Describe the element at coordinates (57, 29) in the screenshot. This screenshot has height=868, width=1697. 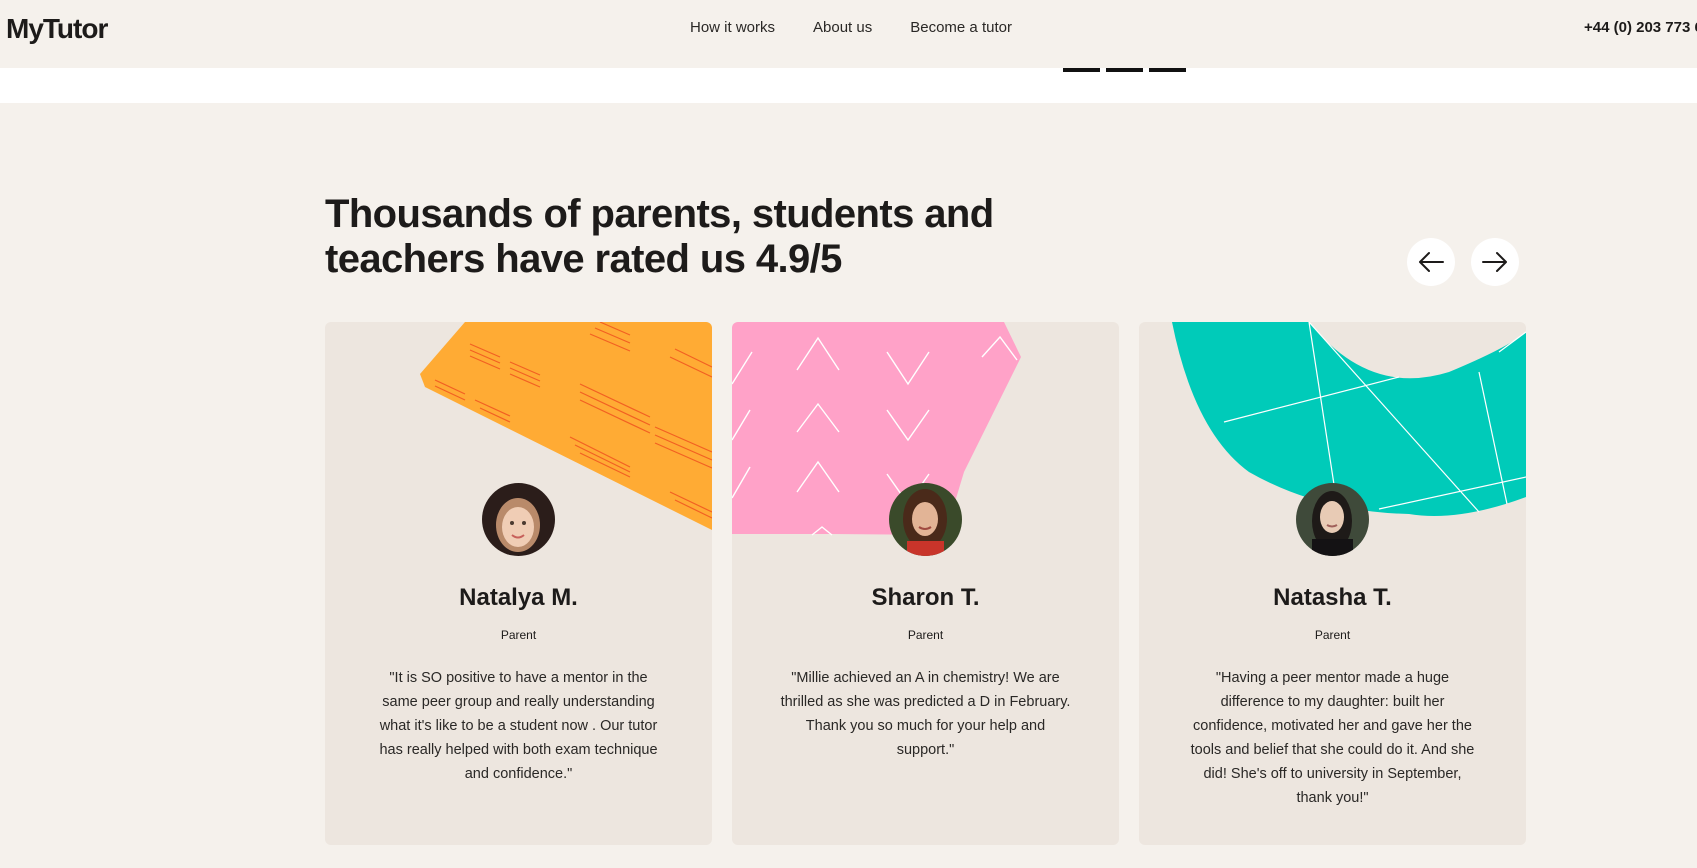
I see `logo: MyTutor` at that location.